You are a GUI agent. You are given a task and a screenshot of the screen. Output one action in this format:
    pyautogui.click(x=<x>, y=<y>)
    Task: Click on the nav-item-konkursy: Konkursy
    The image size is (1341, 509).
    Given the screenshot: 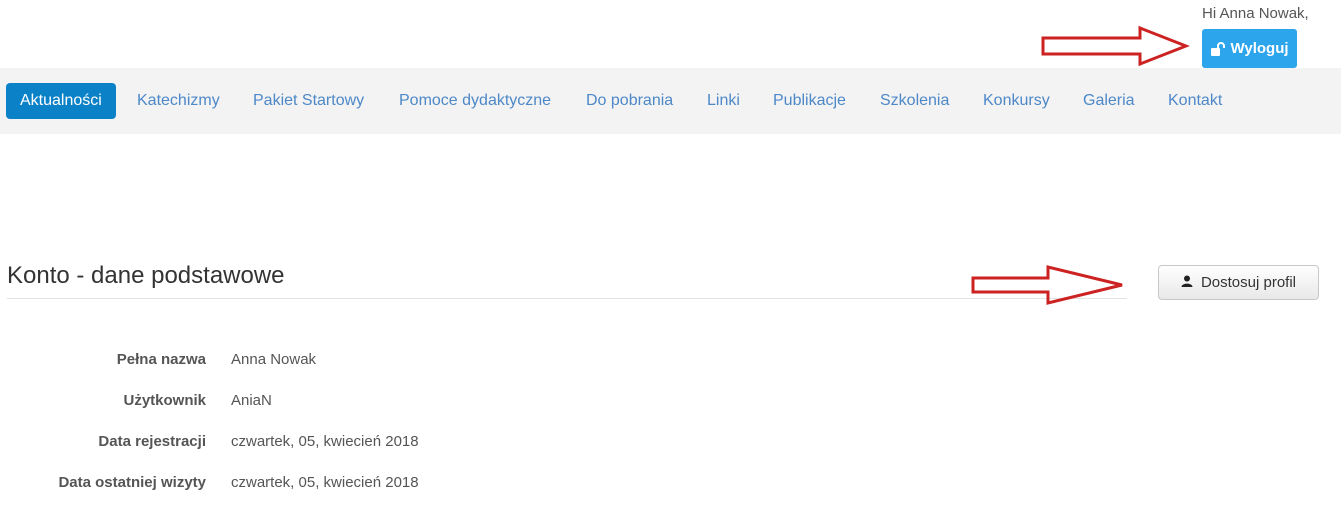 What is the action you would take?
    pyautogui.click(x=1016, y=101)
    